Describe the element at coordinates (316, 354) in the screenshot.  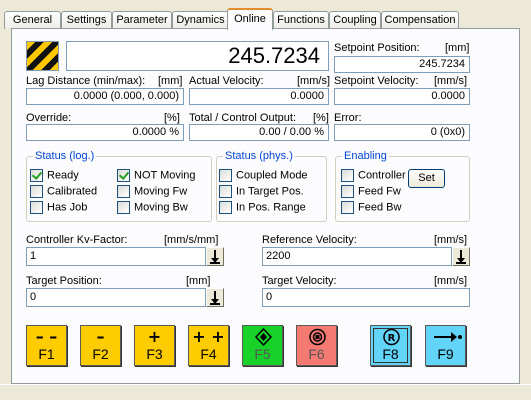
I see `f6-label: F6` at that location.